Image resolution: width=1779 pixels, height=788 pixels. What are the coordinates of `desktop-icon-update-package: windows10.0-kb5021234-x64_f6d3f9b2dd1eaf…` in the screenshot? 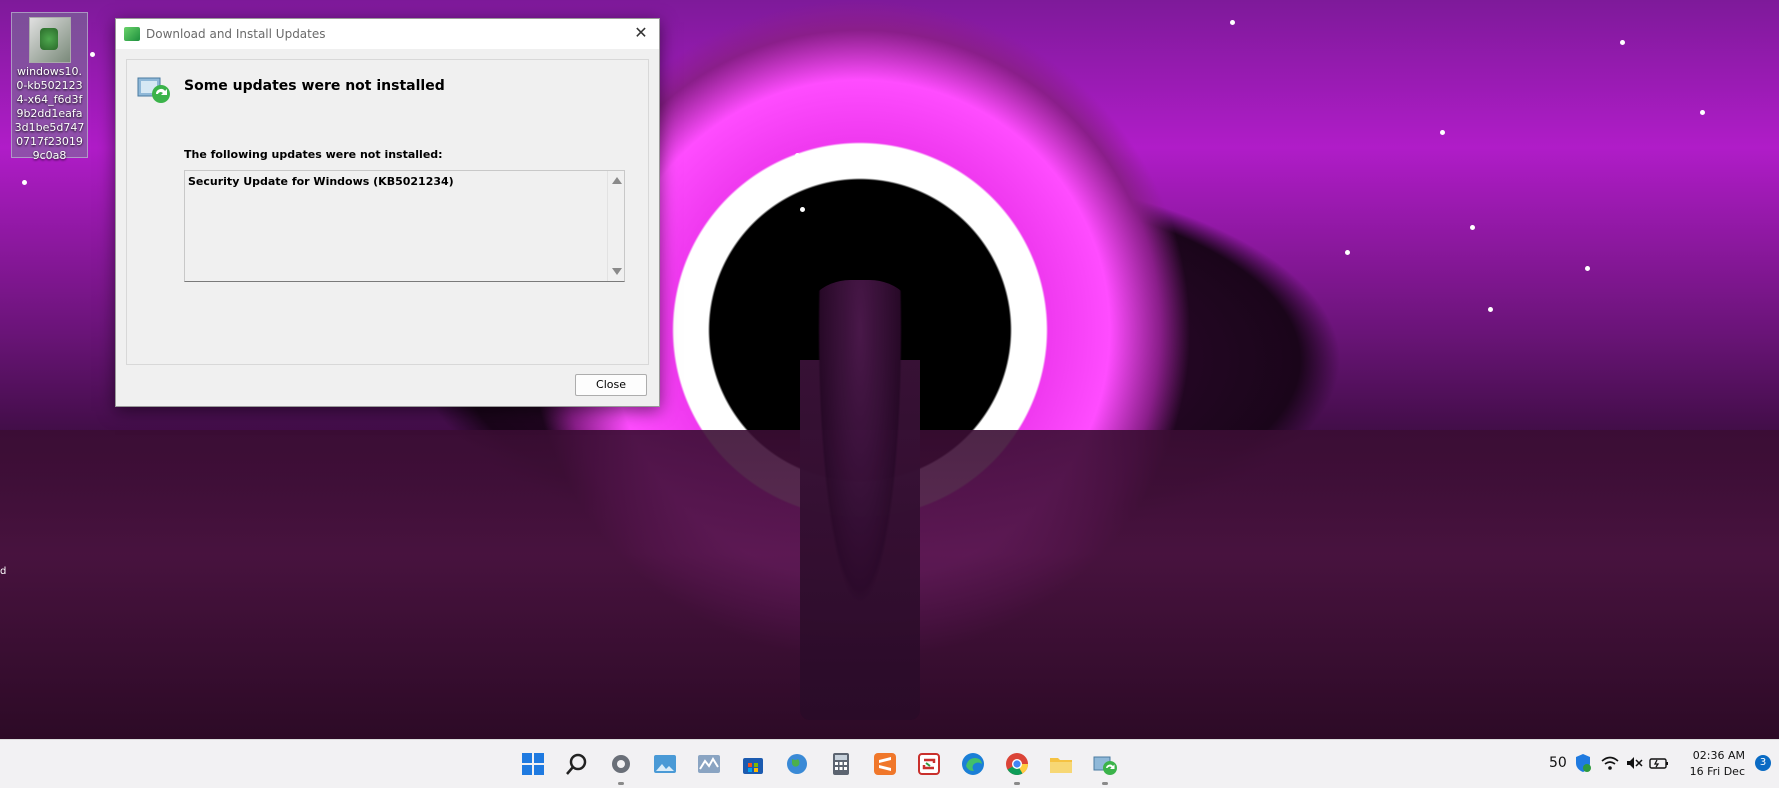 It's located at (49, 87).